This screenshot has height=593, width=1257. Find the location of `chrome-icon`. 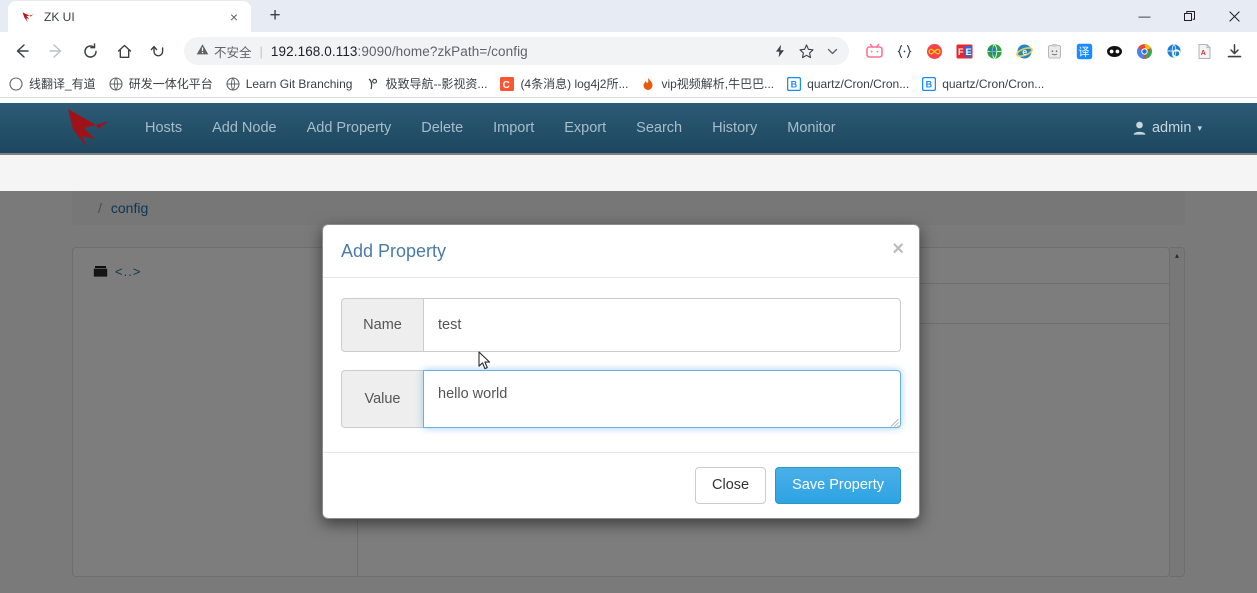

chrome-icon is located at coordinates (1144, 51).